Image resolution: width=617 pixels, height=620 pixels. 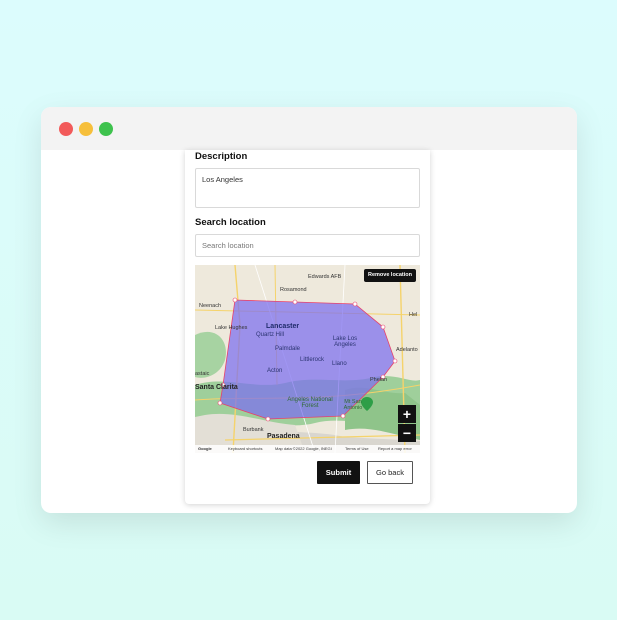 What do you see at coordinates (307, 245) in the screenshot?
I see `search-location-input` at bounding box center [307, 245].